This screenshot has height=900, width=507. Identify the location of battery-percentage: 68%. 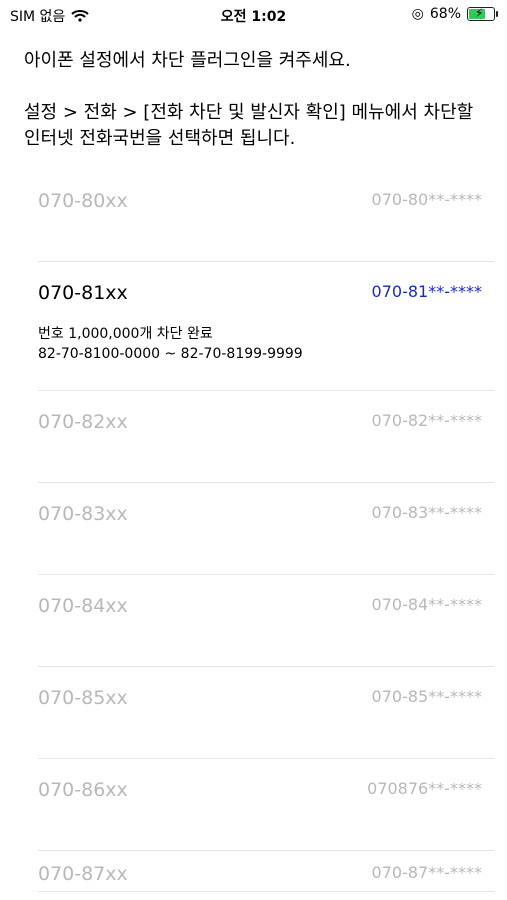
(445, 14).